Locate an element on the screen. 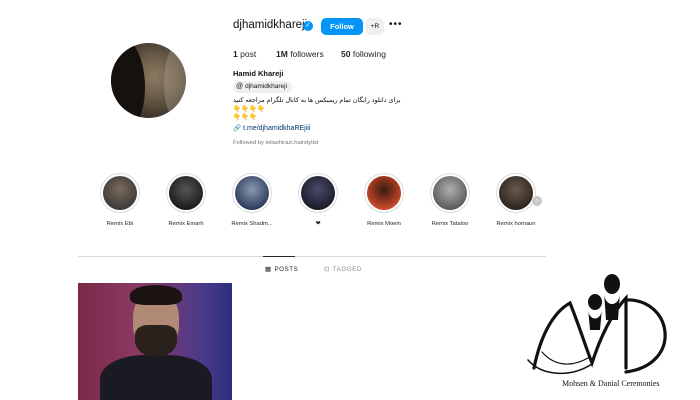  highlight-item: ❤ is located at coordinates (318, 200).